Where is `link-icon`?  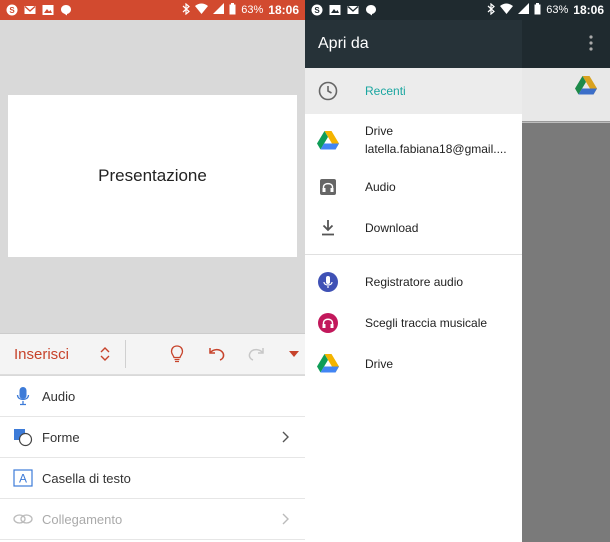
link-icon is located at coordinates (23, 519).